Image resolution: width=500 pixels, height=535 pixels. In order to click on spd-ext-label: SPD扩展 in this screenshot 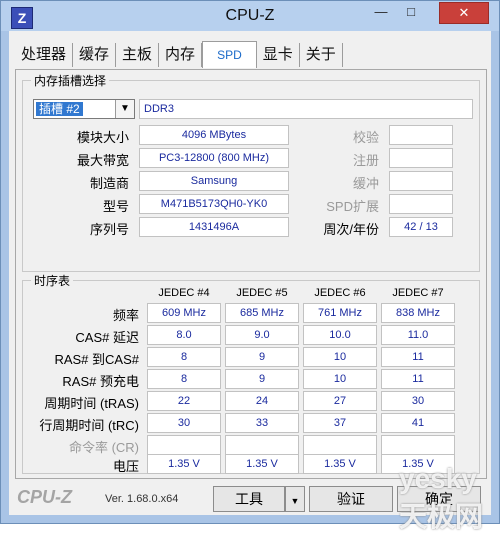, I will do `click(352, 206)`.